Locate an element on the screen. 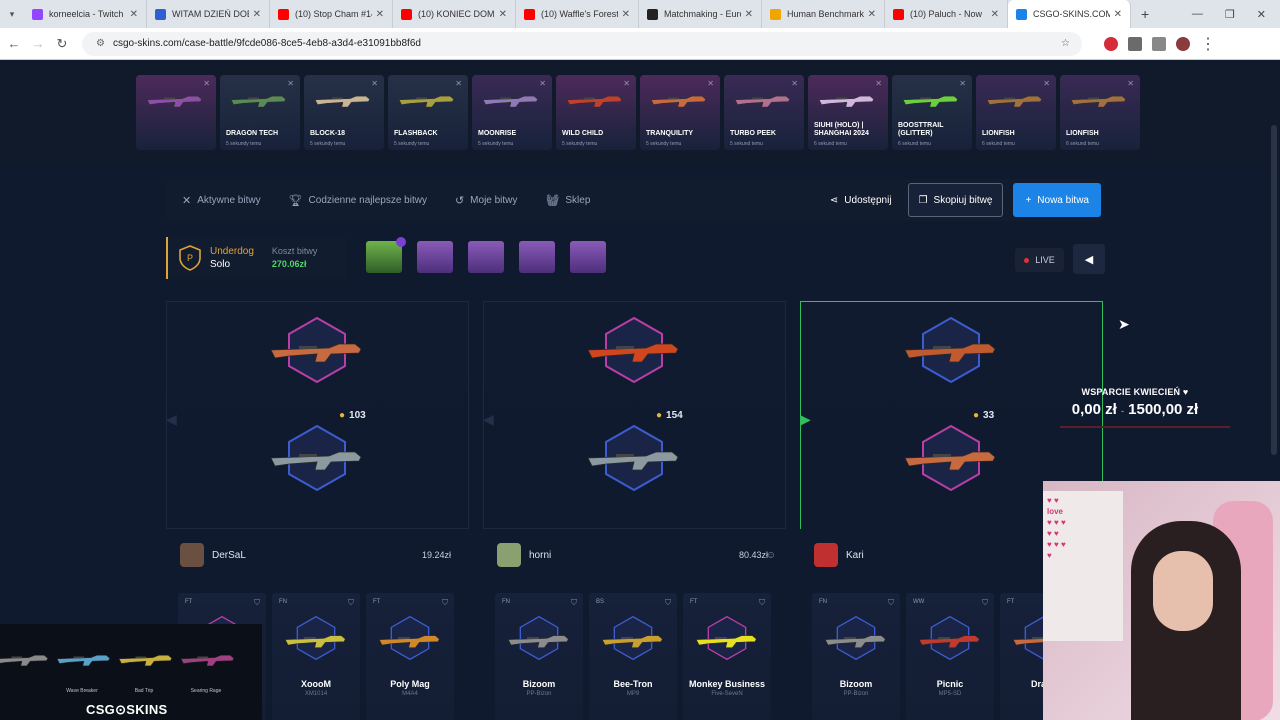 Image resolution: width=1280 pixels, height=720 pixels. close-window-icon: ✕ is located at coordinates (1261, 14).